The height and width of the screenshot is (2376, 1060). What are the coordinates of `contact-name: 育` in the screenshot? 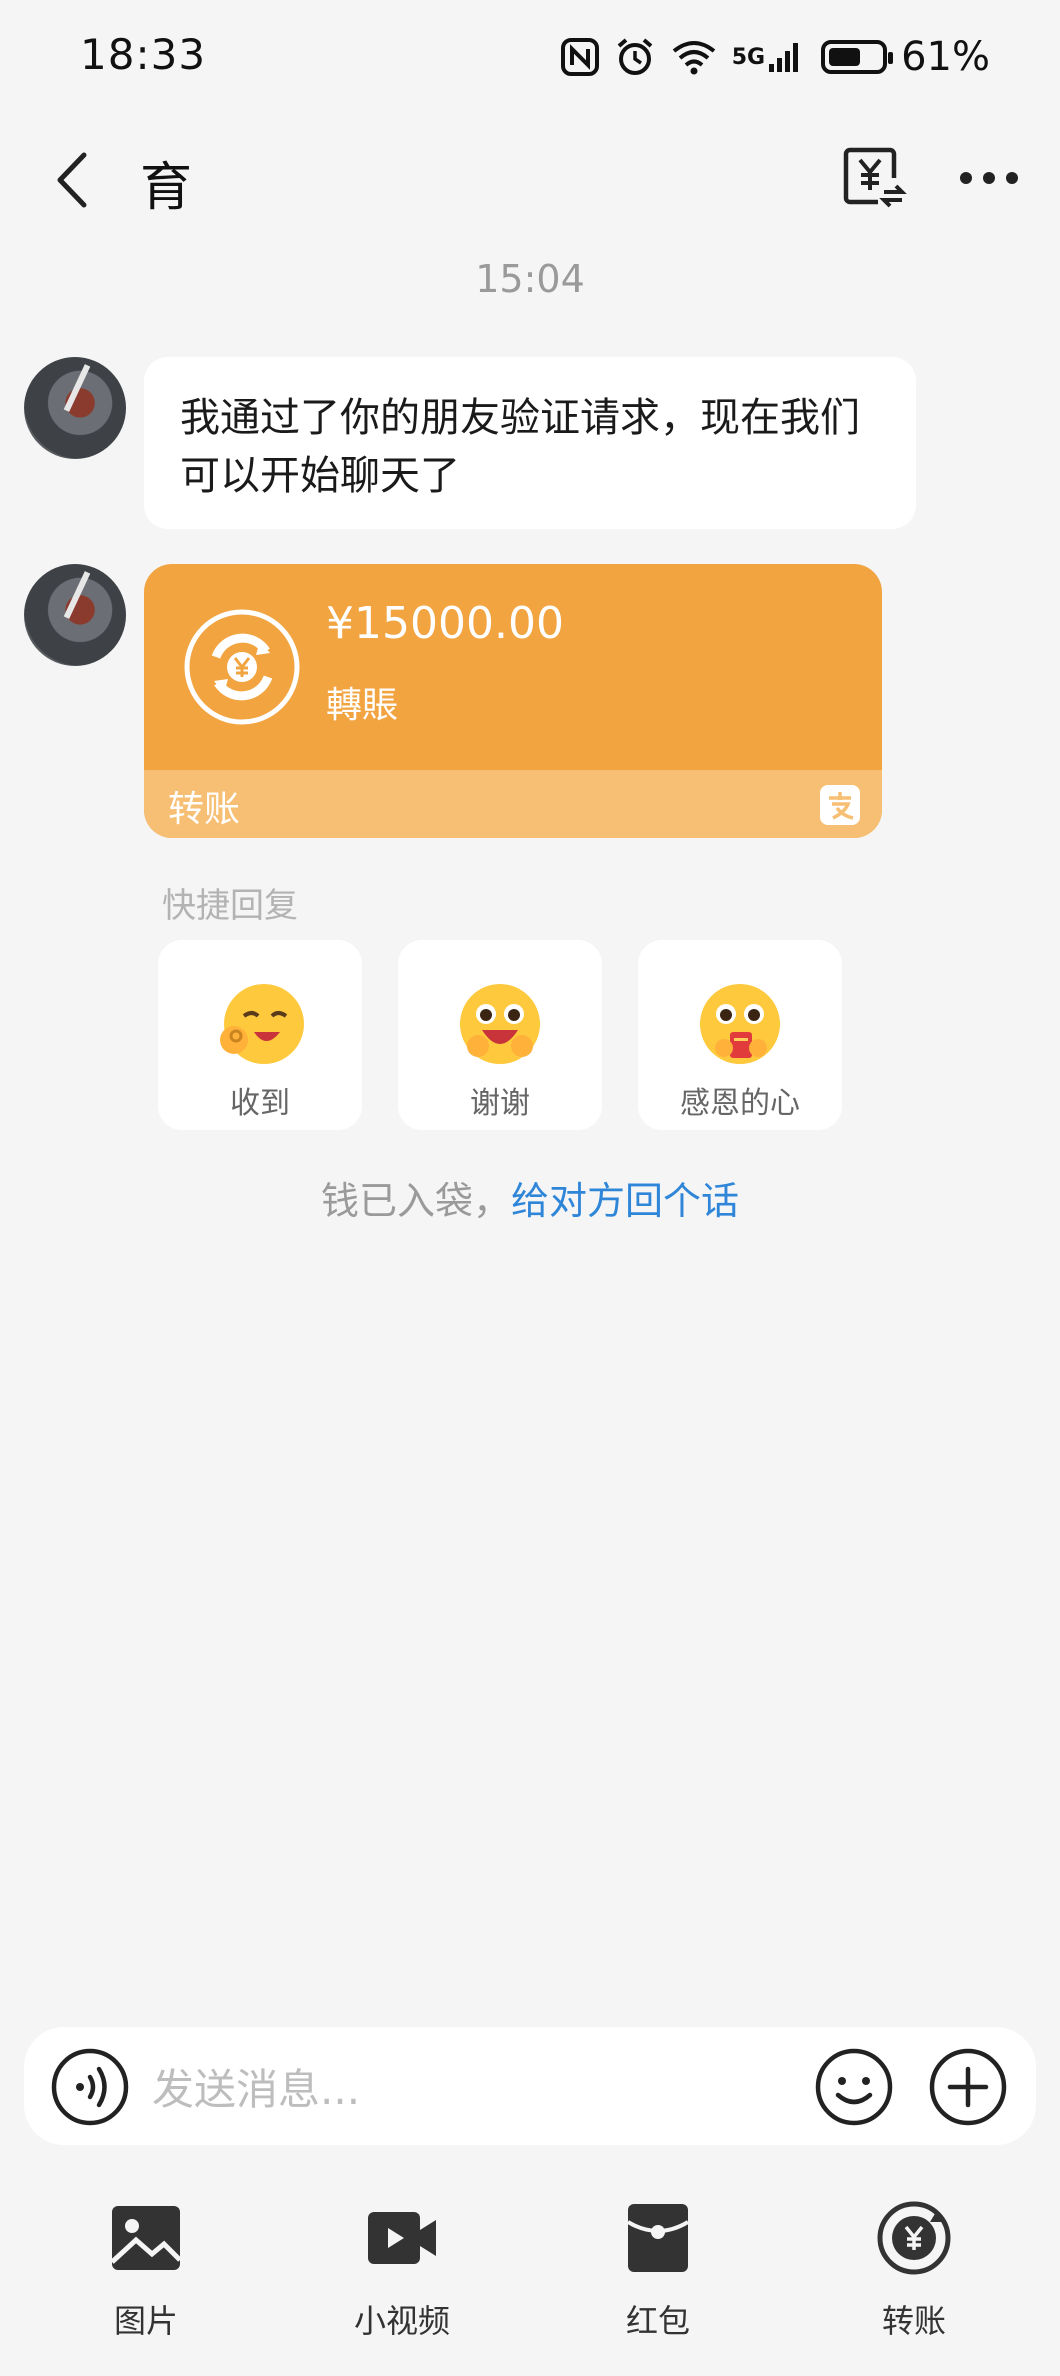 It's located at (166, 188).